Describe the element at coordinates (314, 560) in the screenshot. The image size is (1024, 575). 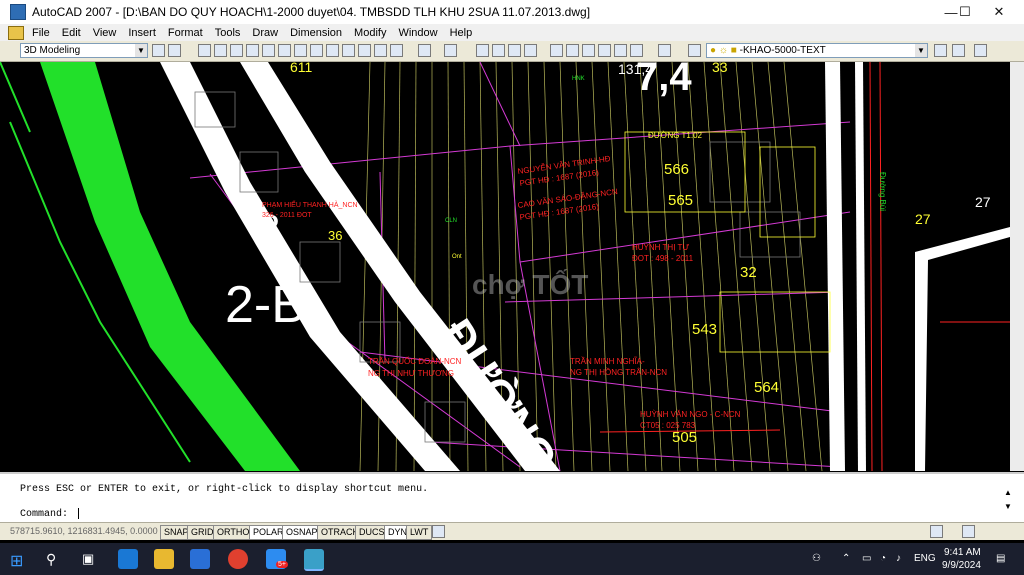
I see `autocad-taskbar-icon` at that location.